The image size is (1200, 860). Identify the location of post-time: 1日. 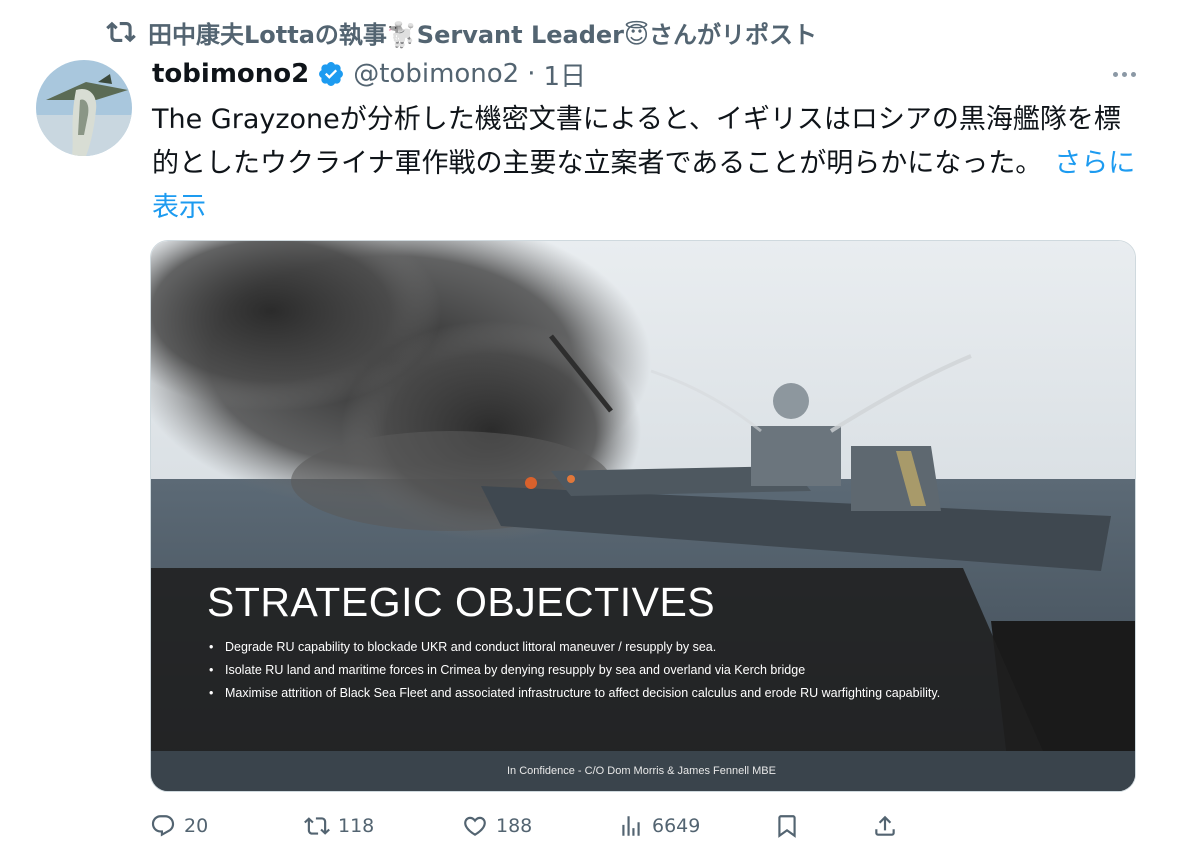
(565, 74).